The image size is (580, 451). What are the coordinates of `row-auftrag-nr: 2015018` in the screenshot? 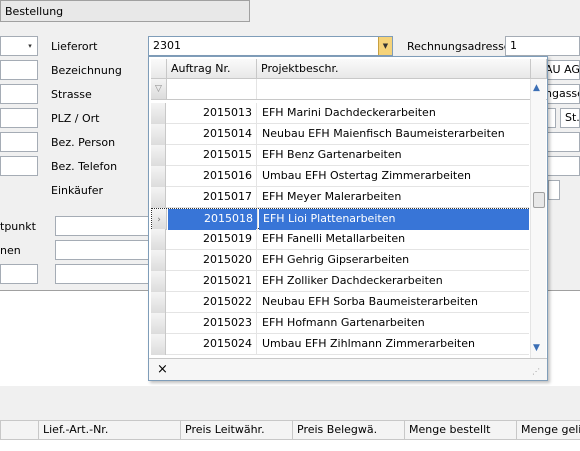 It's located at (213, 219).